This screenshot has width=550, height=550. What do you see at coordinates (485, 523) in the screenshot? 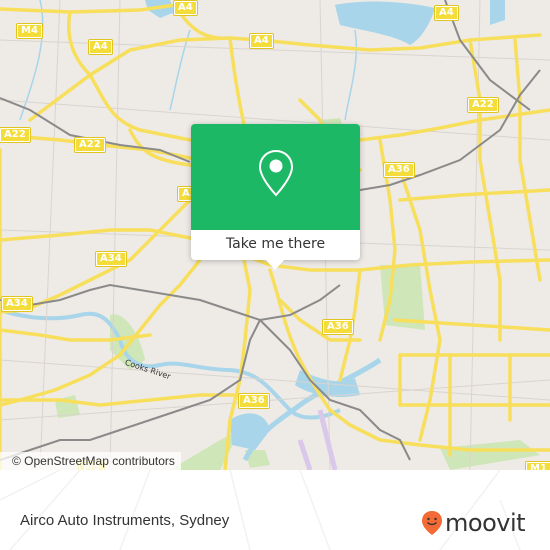
I see `moovit-wordmark: moovit` at bounding box center [485, 523].